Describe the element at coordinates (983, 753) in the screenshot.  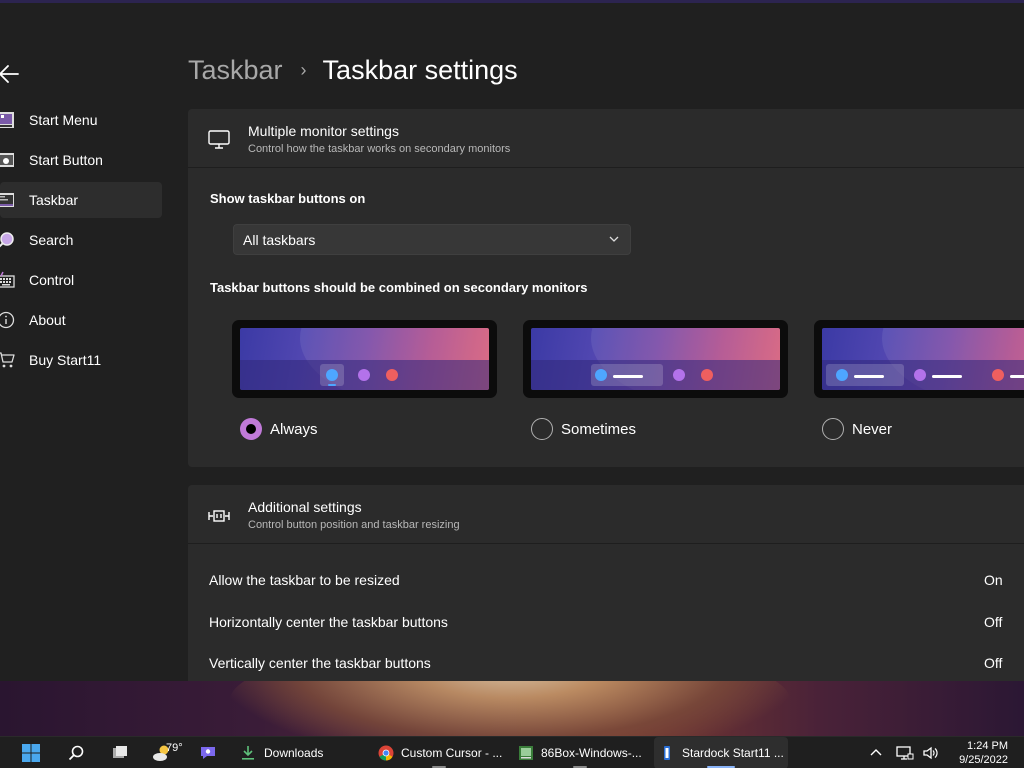
I see `system-clock: 1:24 PM 9/25/2022` at that location.